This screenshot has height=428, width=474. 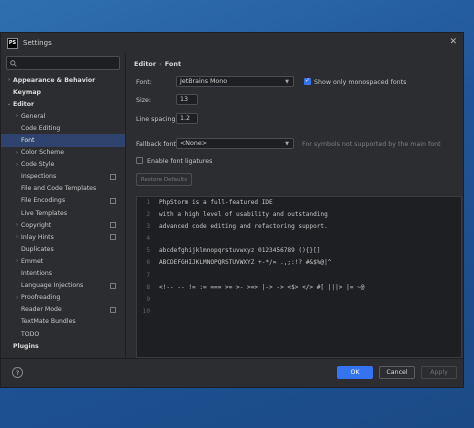 I want to click on line-number: 5, so click(x=148, y=251).